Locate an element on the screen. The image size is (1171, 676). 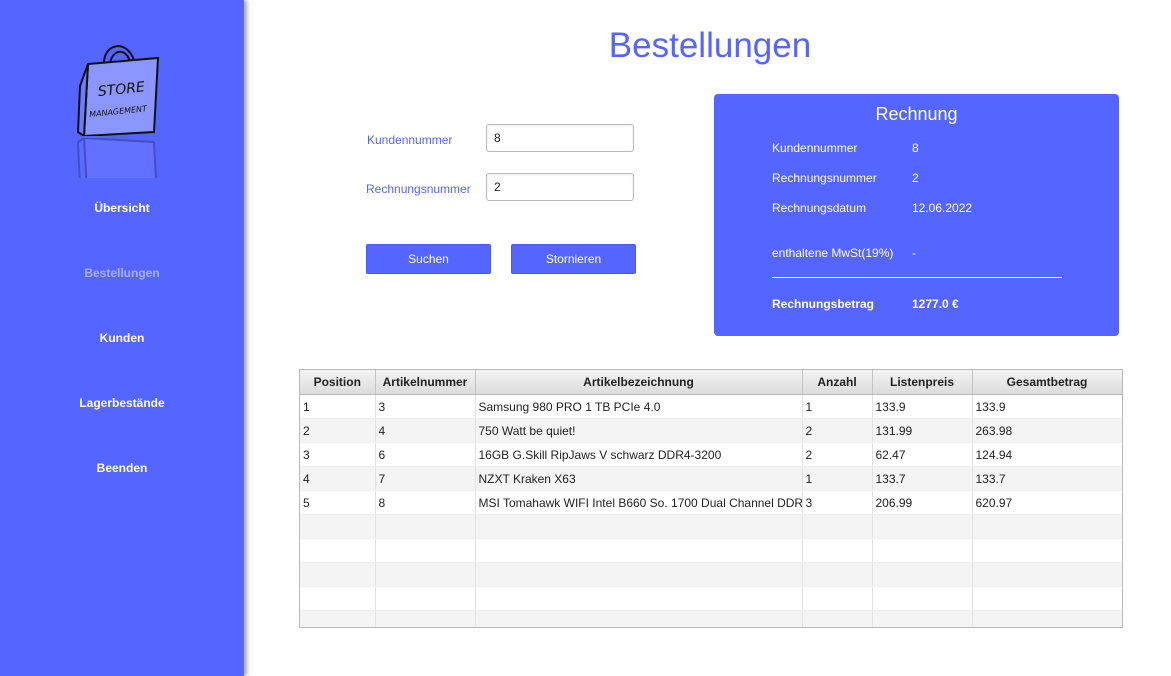
cell-position: 4 is located at coordinates (338, 478).